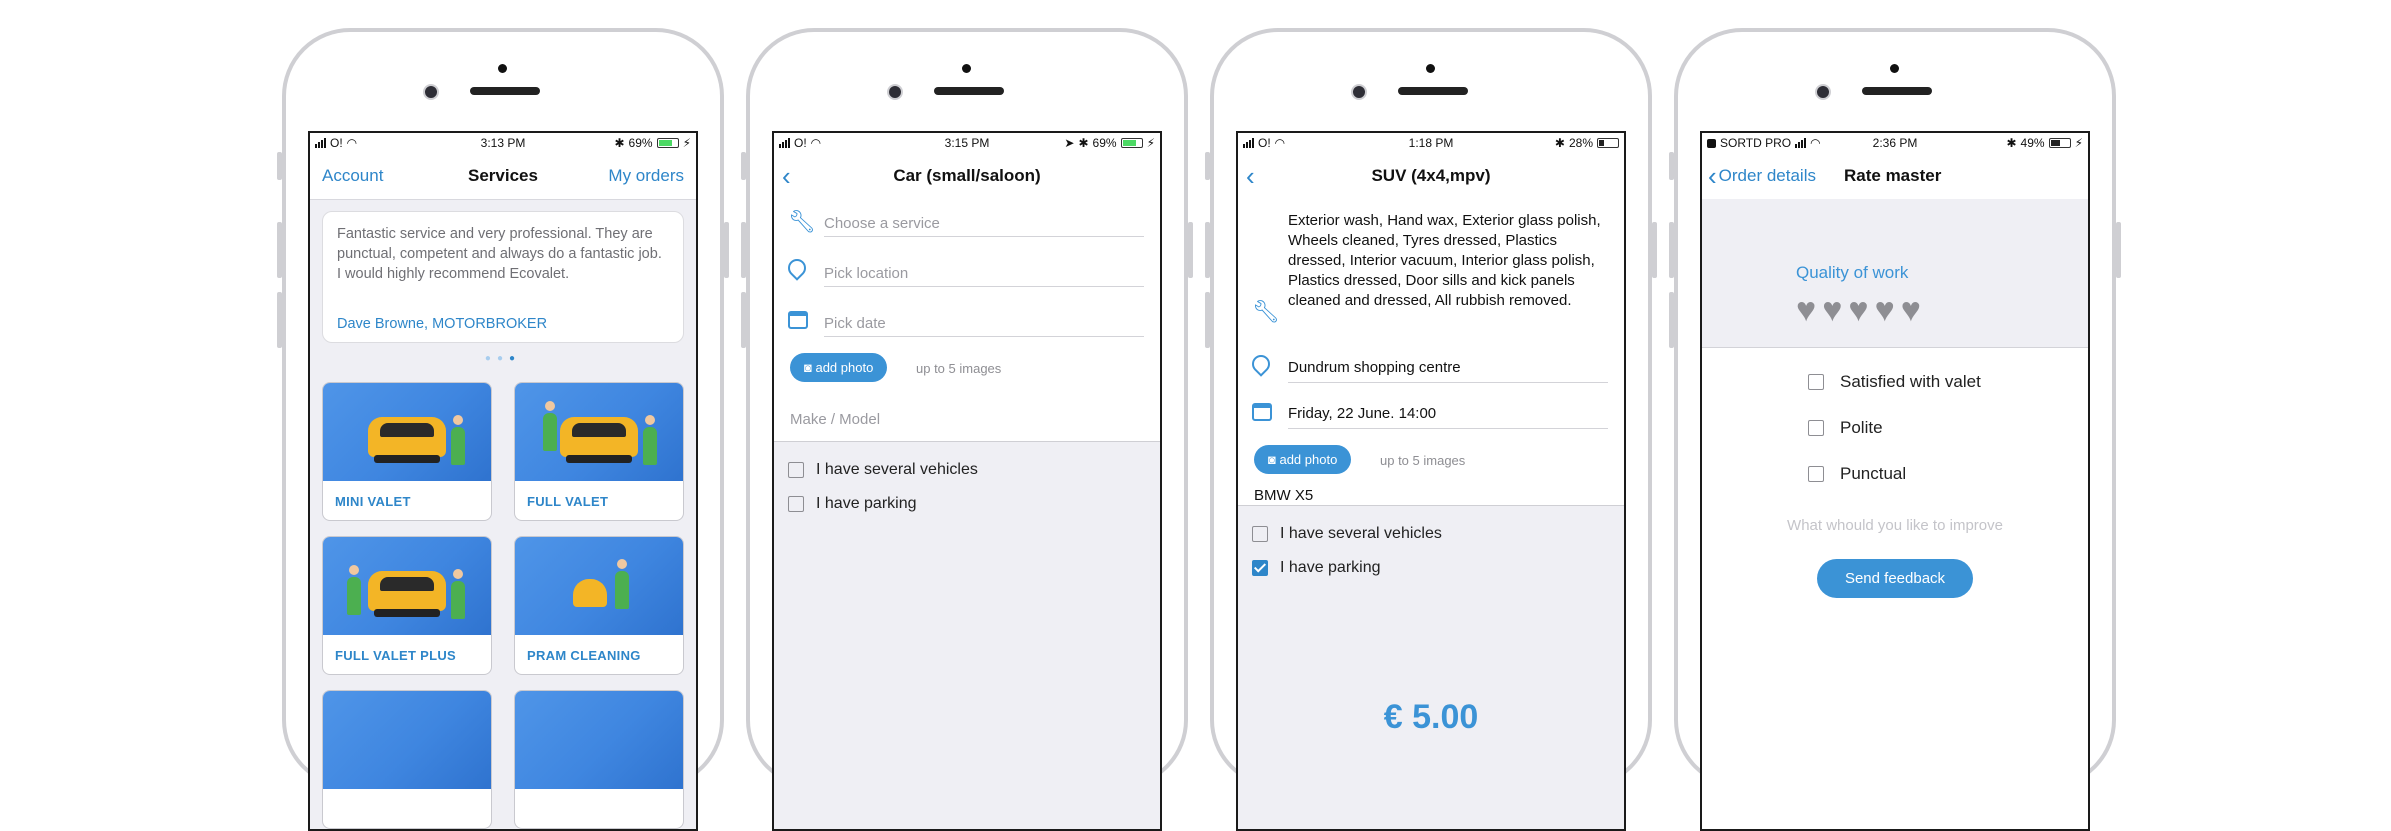 Image resolution: width=2391 pixels, height=831 pixels. I want to click on service-card-pram-cleaning: PRAM CLEANING, so click(599, 605).